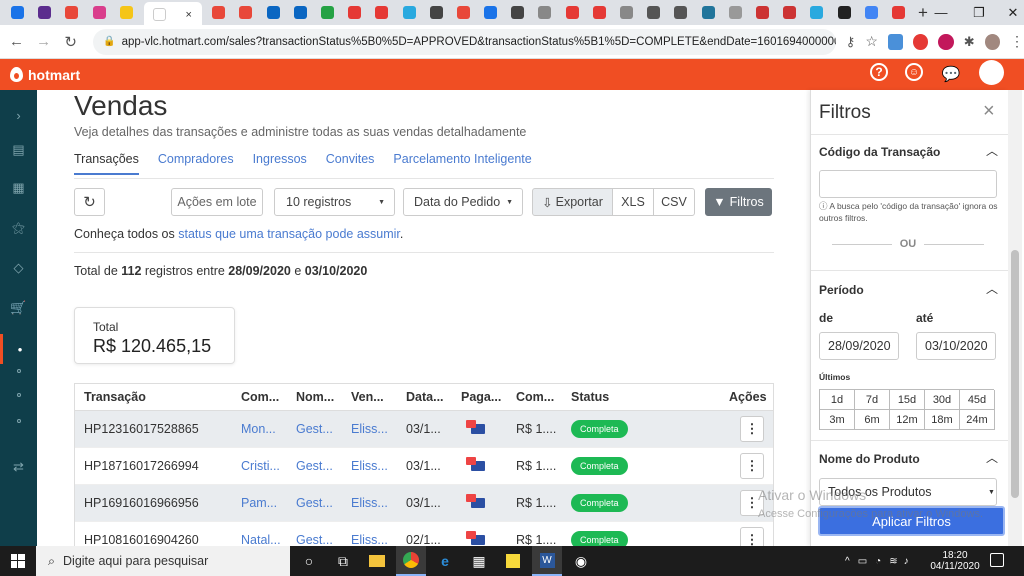  Describe the element at coordinates (547, 561) in the screenshot. I see `word-icon: W` at that location.